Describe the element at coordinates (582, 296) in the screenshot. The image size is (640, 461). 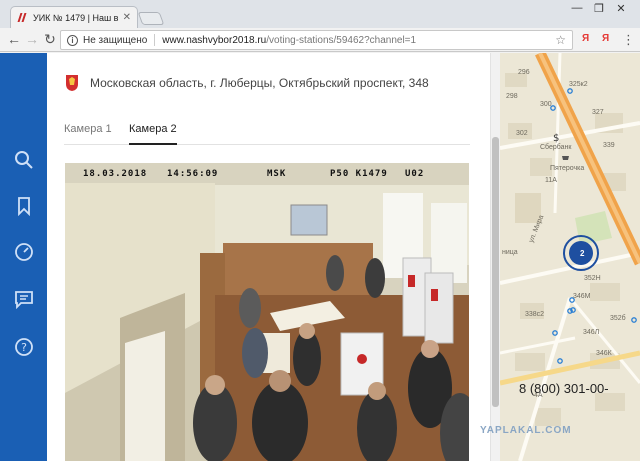
I see `map-label: 346М` at that location.